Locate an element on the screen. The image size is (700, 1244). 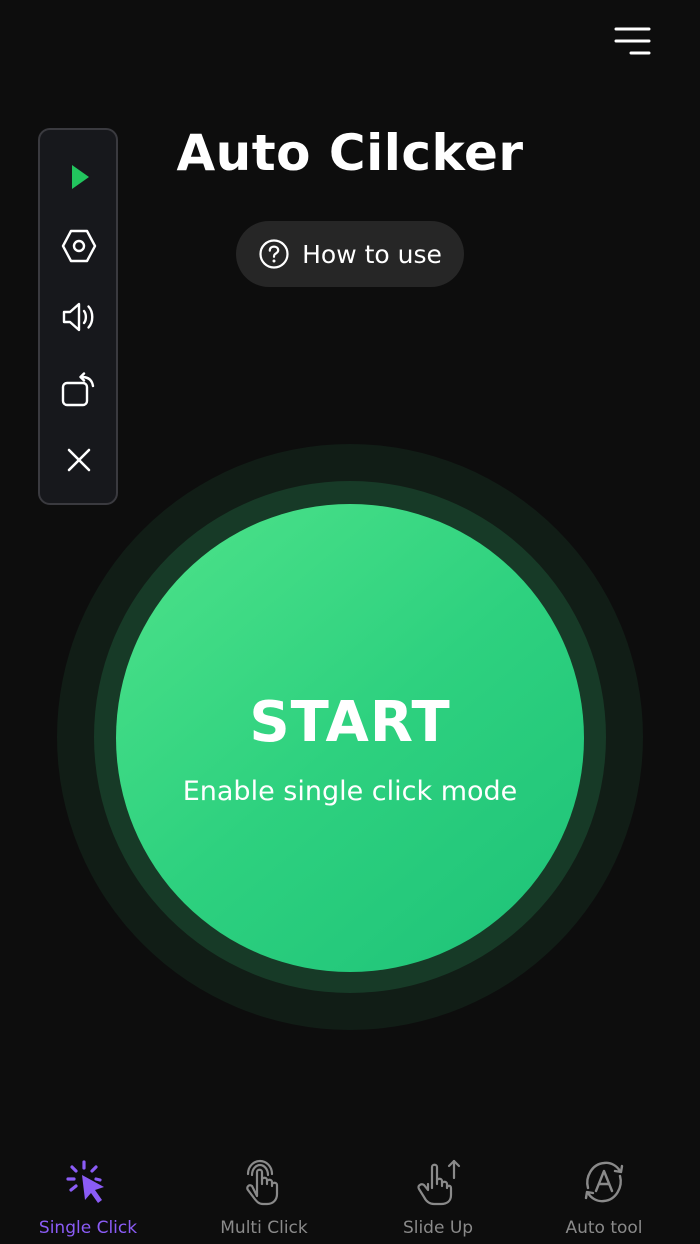
nav-label-multi-click: Multi Click is located at coordinates (264, 1228).